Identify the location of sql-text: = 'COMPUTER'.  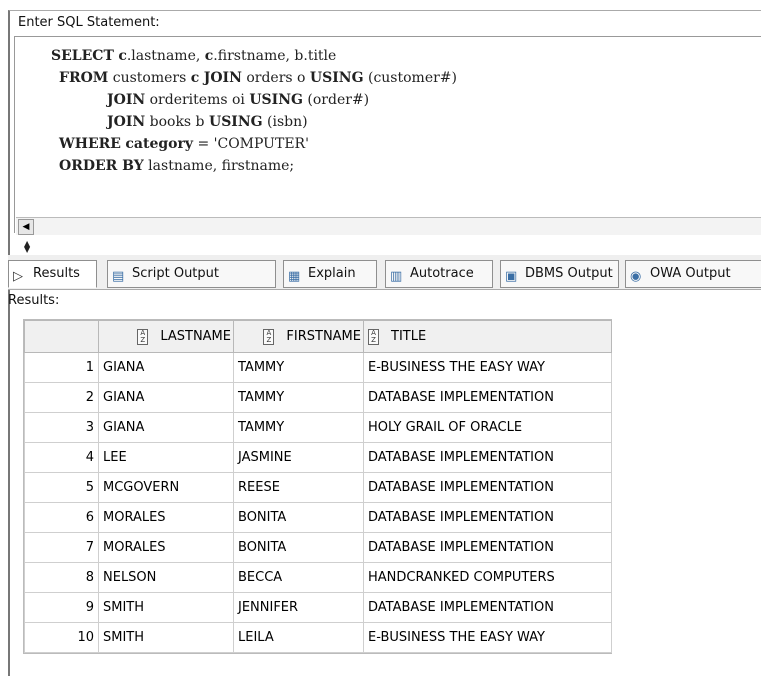
(251, 144).